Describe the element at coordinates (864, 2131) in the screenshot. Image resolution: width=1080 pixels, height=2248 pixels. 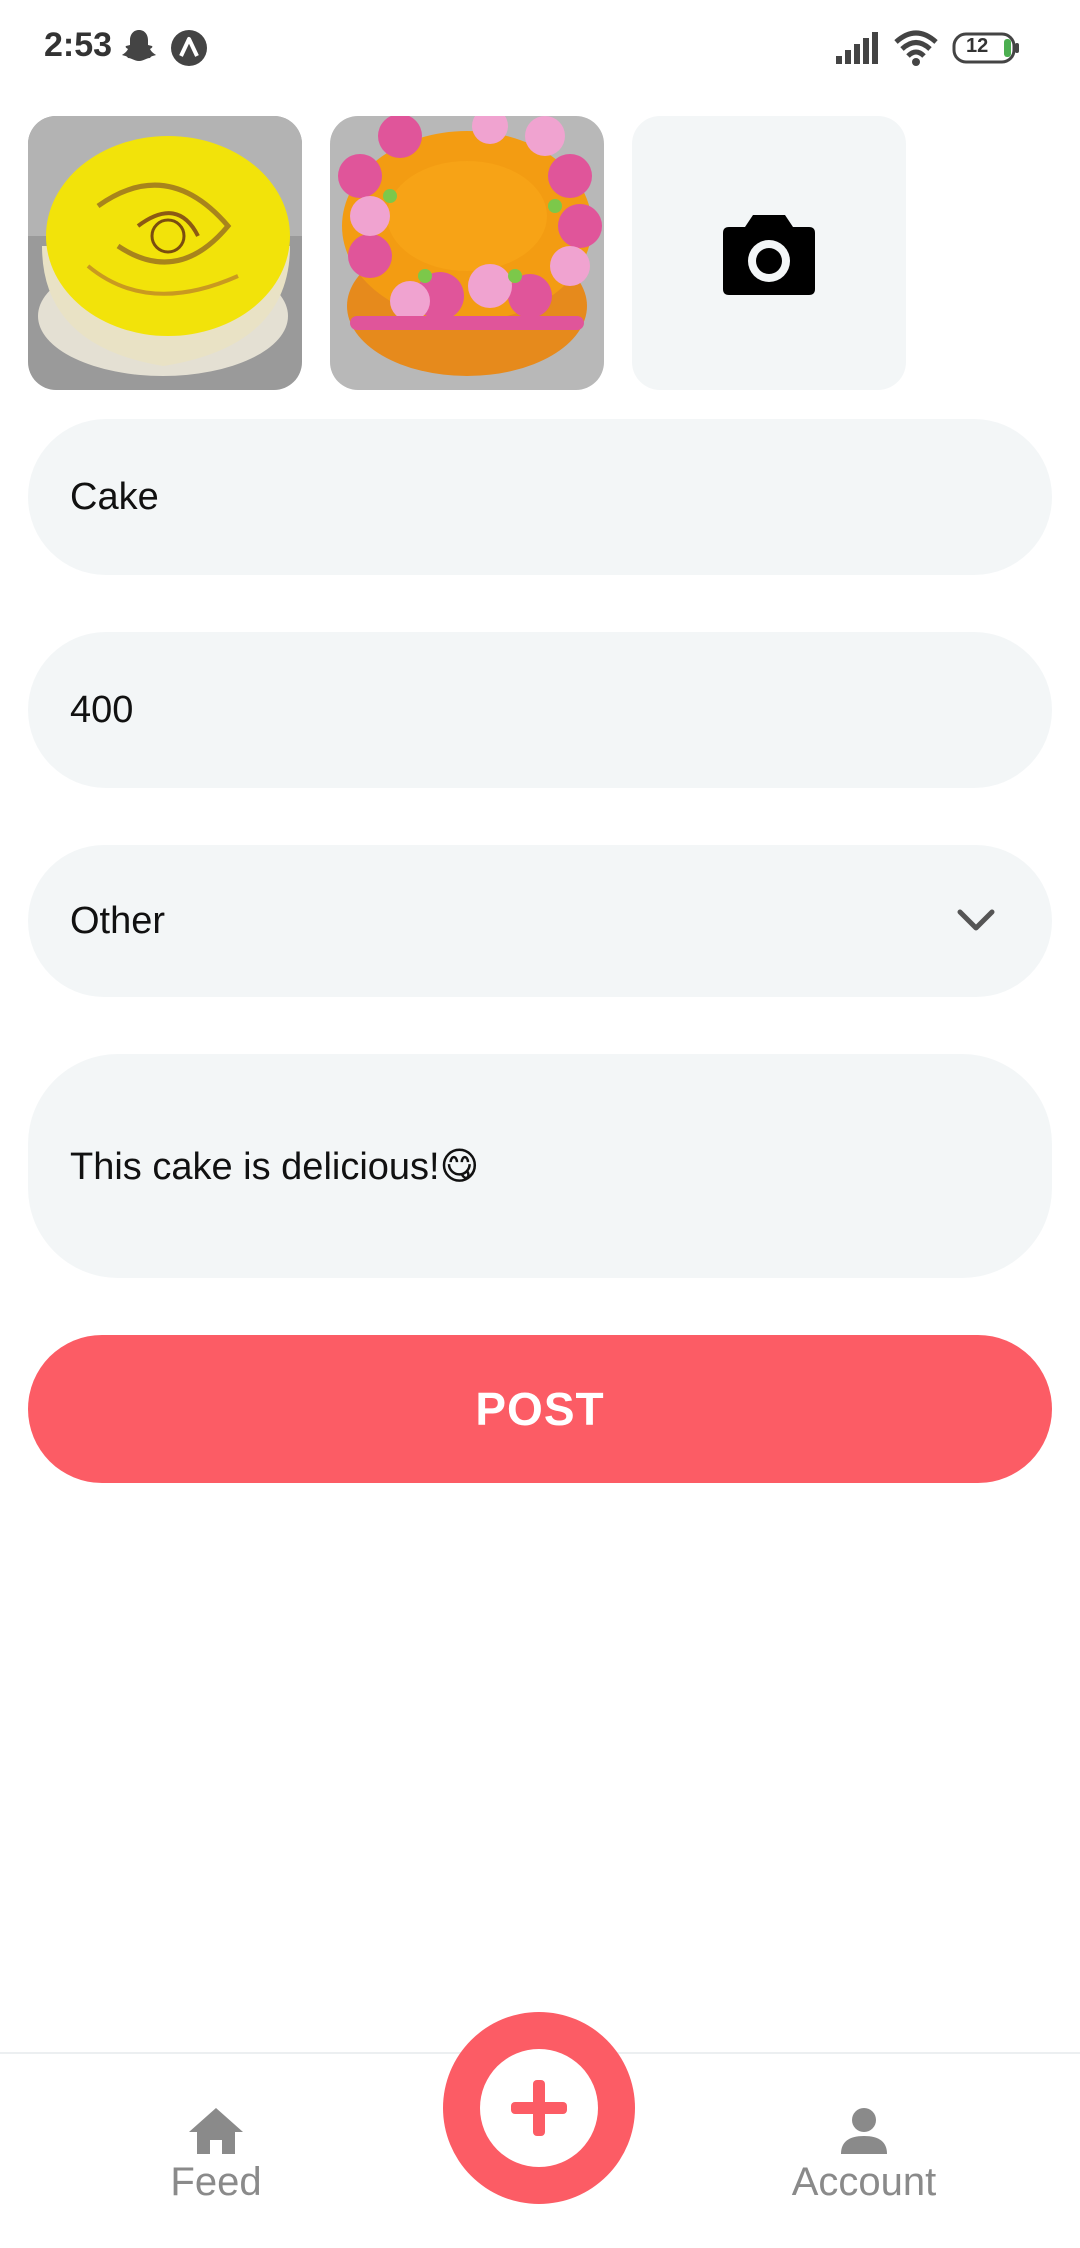
I see `account-icon` at that location.